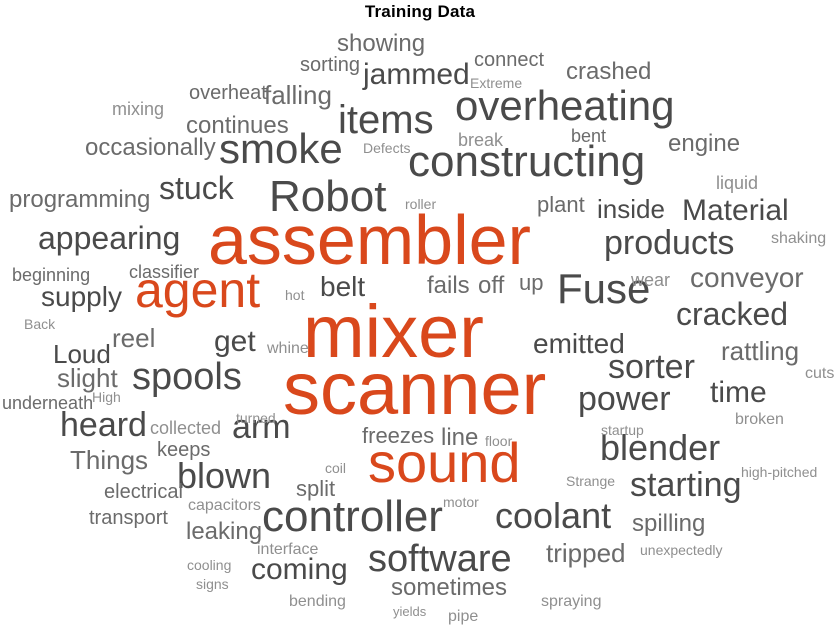  I want to click on wordcloud-word: appearing, so click(109, 238).